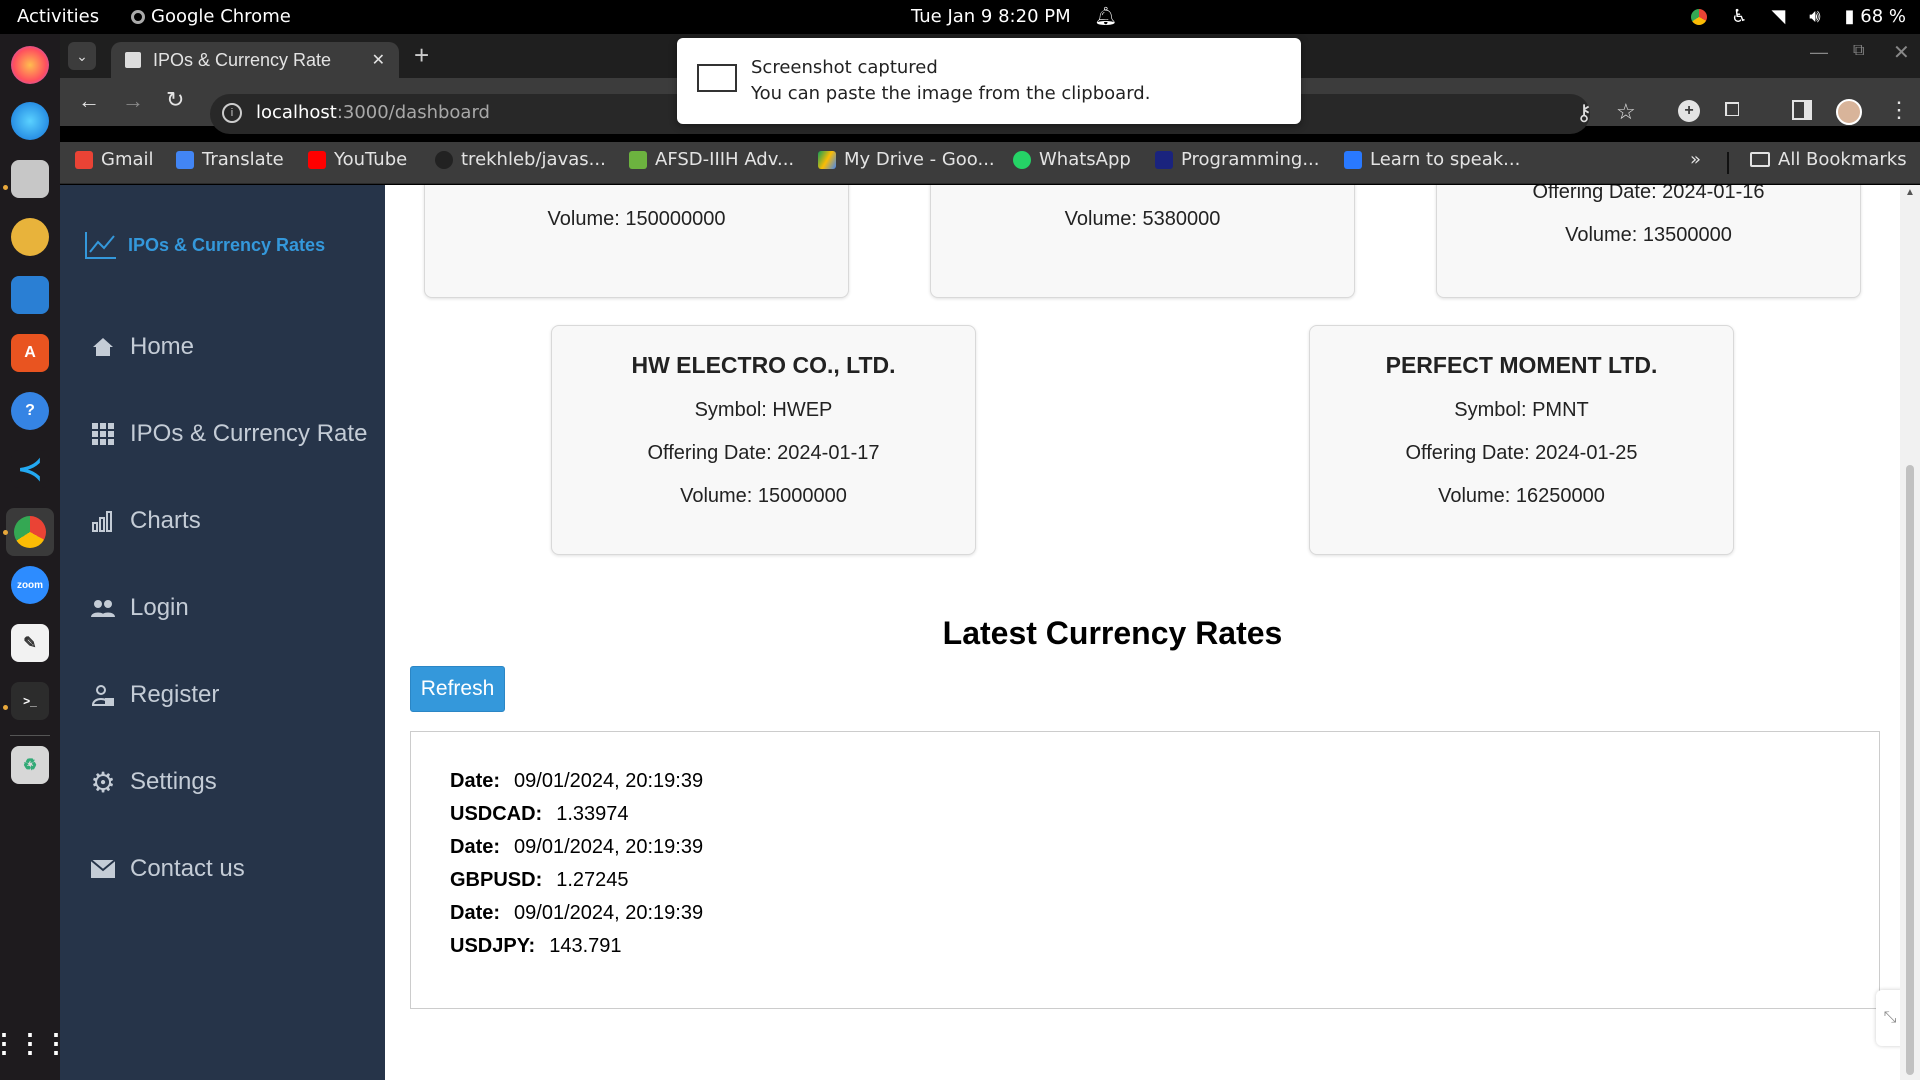  What do you see at coordinates (103, 782) in the screenshot?
I see `gear-icon: ⚙` at bounding box center [103, 782].